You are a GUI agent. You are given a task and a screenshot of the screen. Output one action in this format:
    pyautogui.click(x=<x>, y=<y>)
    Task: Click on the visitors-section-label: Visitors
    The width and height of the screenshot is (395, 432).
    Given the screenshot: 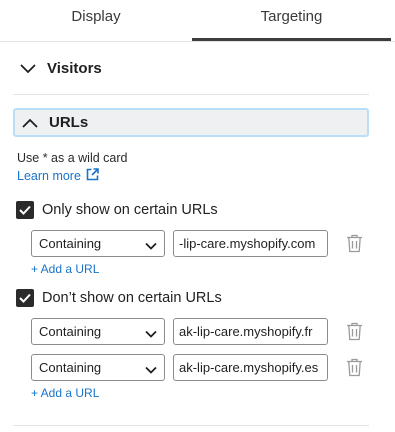 What is the action you would take?
    pyautogui.click(x=74, y=68)
    